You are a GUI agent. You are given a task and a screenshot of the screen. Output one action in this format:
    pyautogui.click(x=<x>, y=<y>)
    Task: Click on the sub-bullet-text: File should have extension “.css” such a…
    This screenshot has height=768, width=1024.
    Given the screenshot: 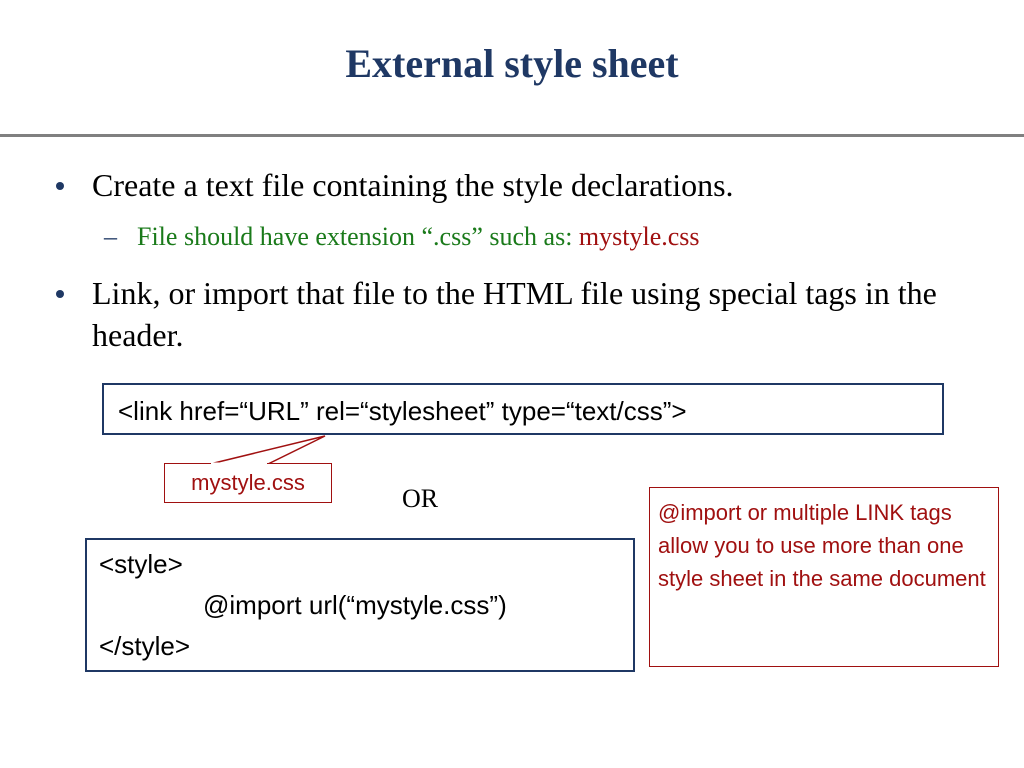 What is the action you would take?
    pyautogui.click(x=418, y=237)
    